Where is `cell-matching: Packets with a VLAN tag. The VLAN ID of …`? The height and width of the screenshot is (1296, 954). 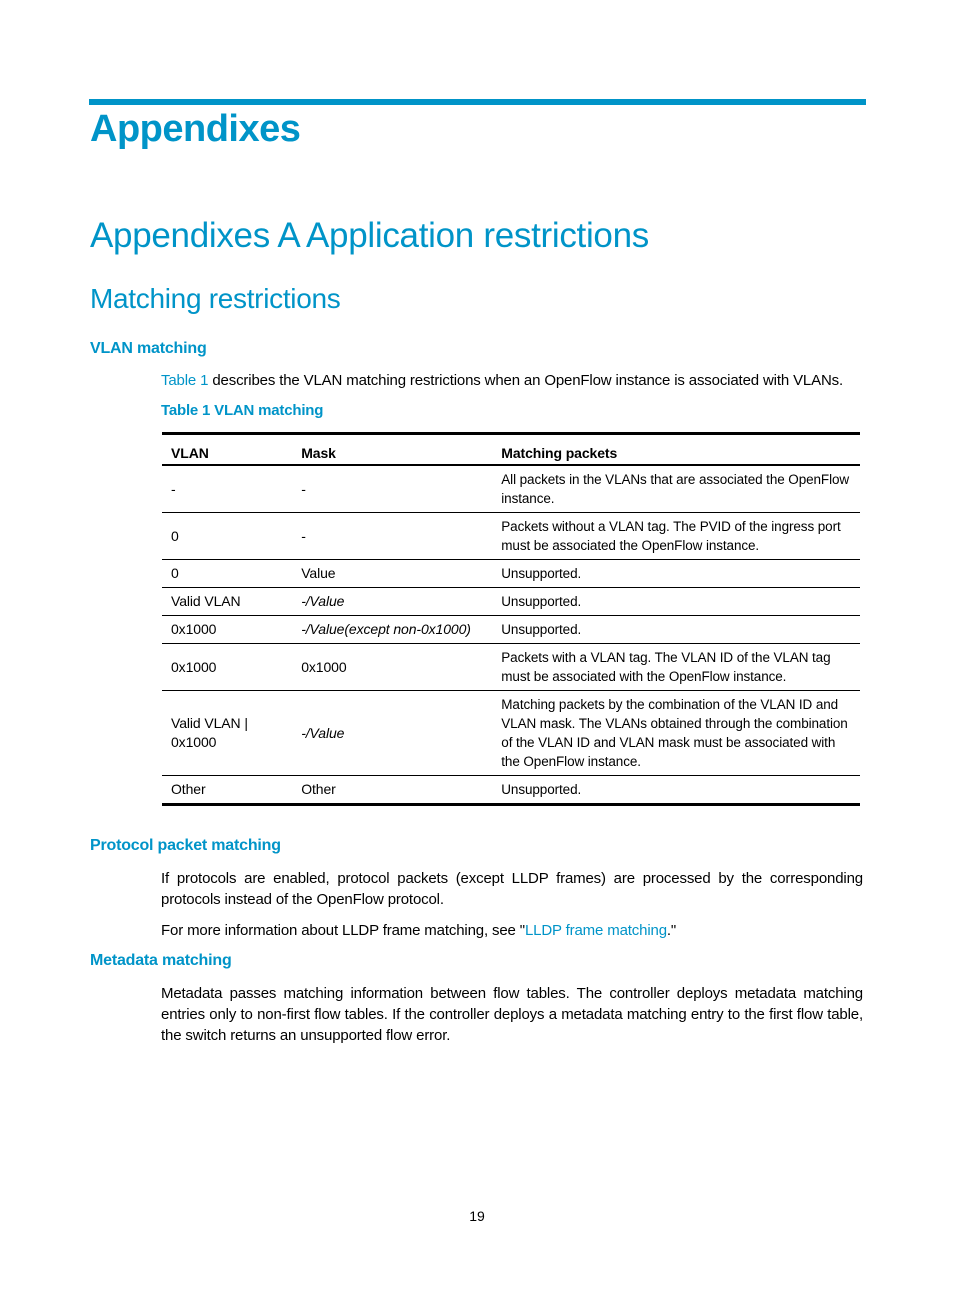
cell-matching: Packets with a VLAN tag. The VLAN ID of … is located at coordinates (666, 667).